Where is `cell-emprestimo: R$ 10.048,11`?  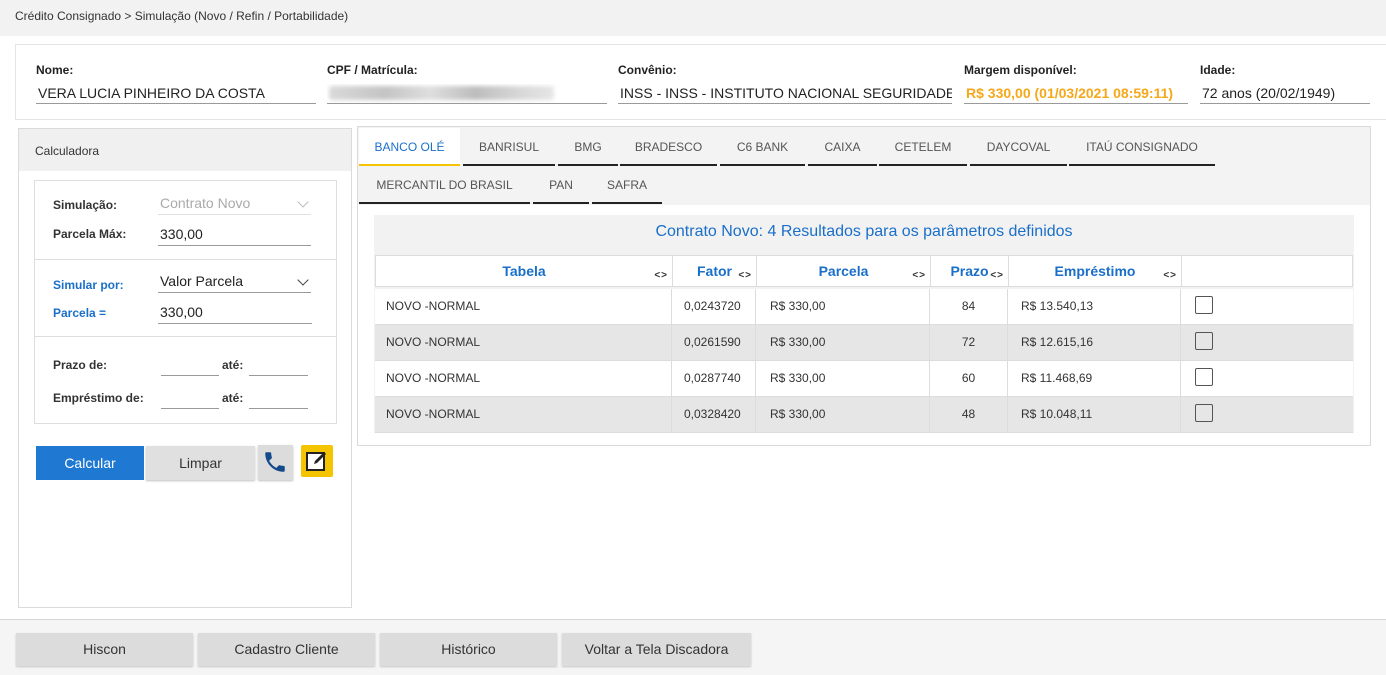
cell-emprestimo: R$ 10.048,11 is located at coordinates (1094, 414).